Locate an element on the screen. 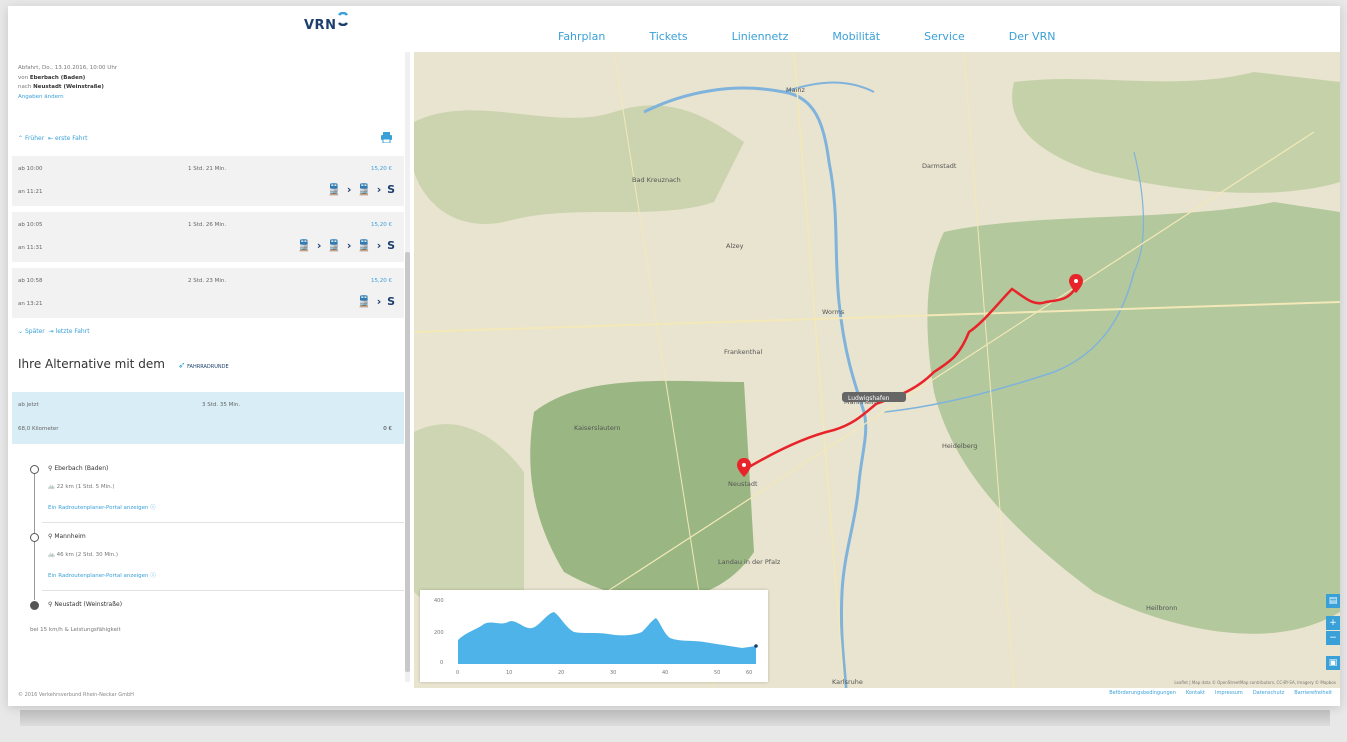 Image resolution: width=1347 pixels, height=742 pixels. zoom-in-button: + is located at coordinates (1333, 623).